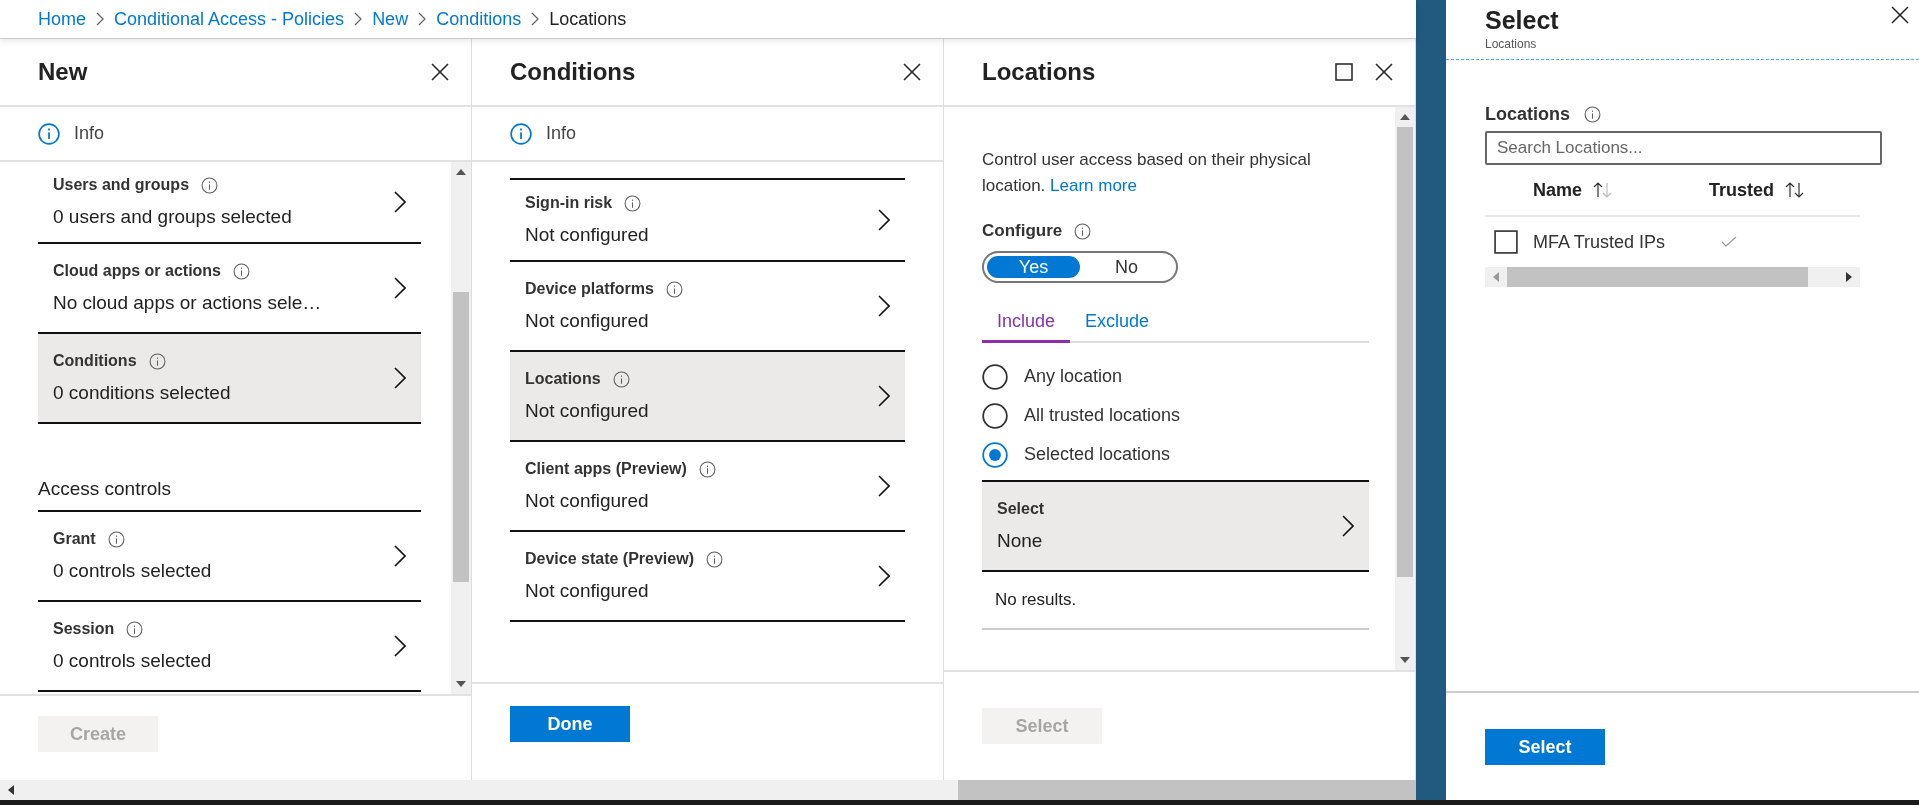  What do you see at coordinates (95, 361) in the screenshot?
I see `item-title: Conditions` at bounding box center [95, 361].